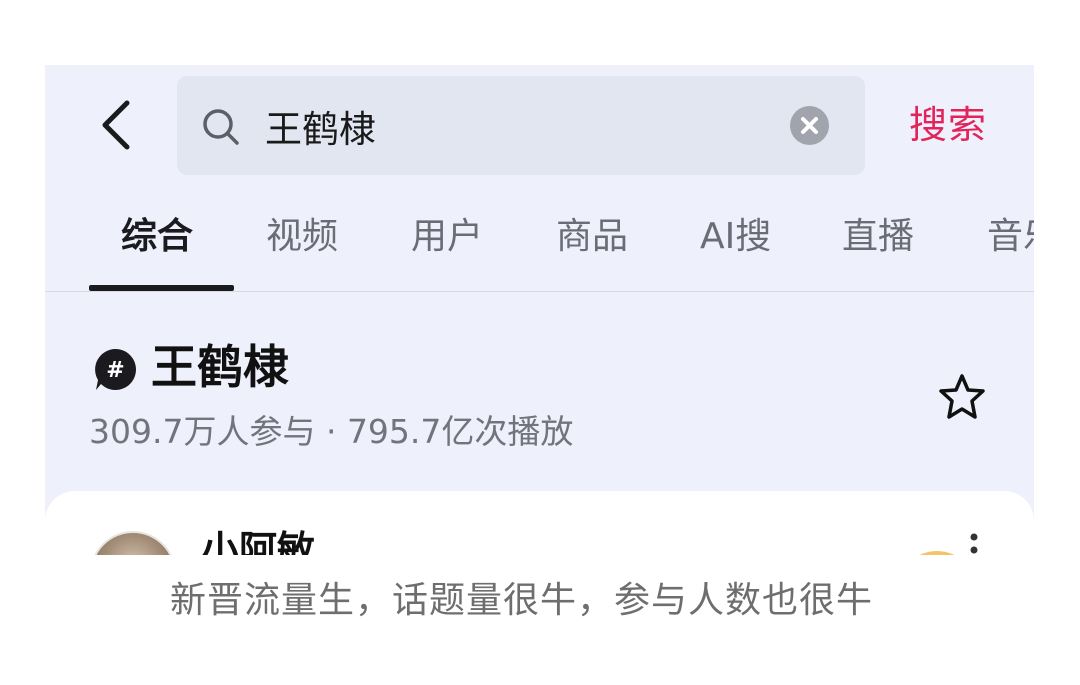  Describe the element at coordinates (157, 237) in the screenshot. I see `tab-all: 综合` at that location.